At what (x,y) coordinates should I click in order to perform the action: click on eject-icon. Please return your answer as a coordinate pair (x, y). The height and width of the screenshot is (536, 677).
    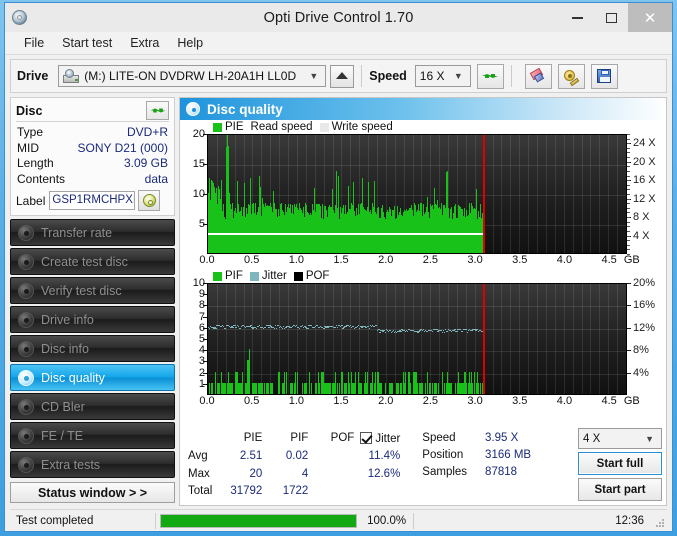
    Looking at the image, I should click on (342, 75).